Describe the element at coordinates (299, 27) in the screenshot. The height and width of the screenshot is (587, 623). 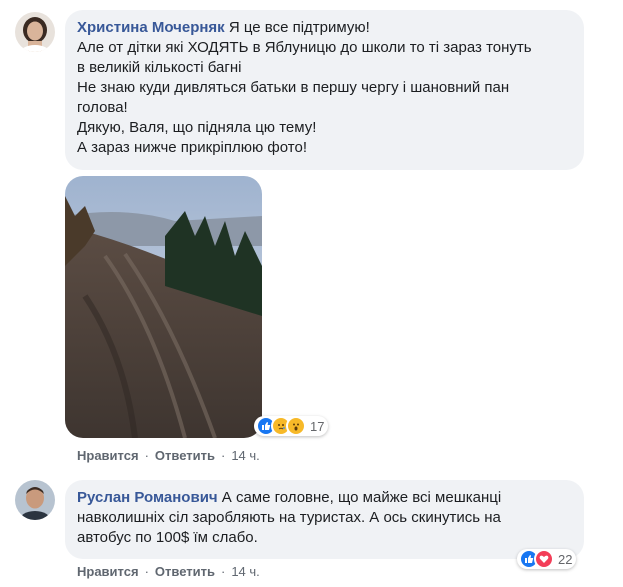
I see `comment-text-line: Я це все підтримую!` at that location.